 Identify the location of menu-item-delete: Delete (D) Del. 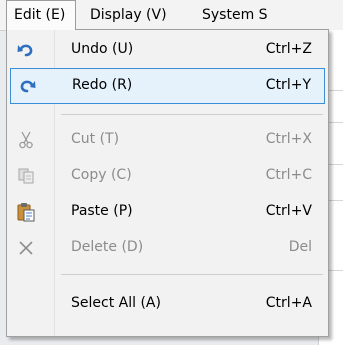
(167, 248).